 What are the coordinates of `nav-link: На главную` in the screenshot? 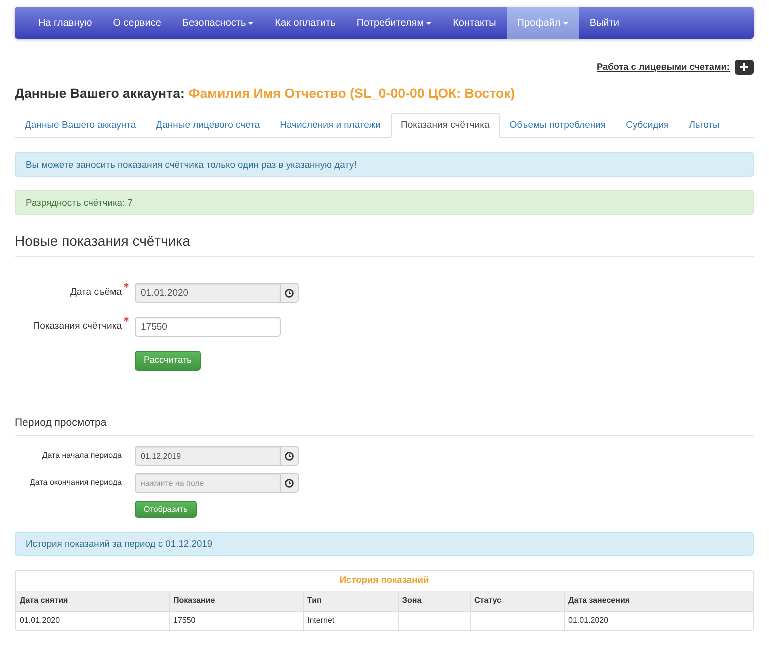 It's located at (65, 23).